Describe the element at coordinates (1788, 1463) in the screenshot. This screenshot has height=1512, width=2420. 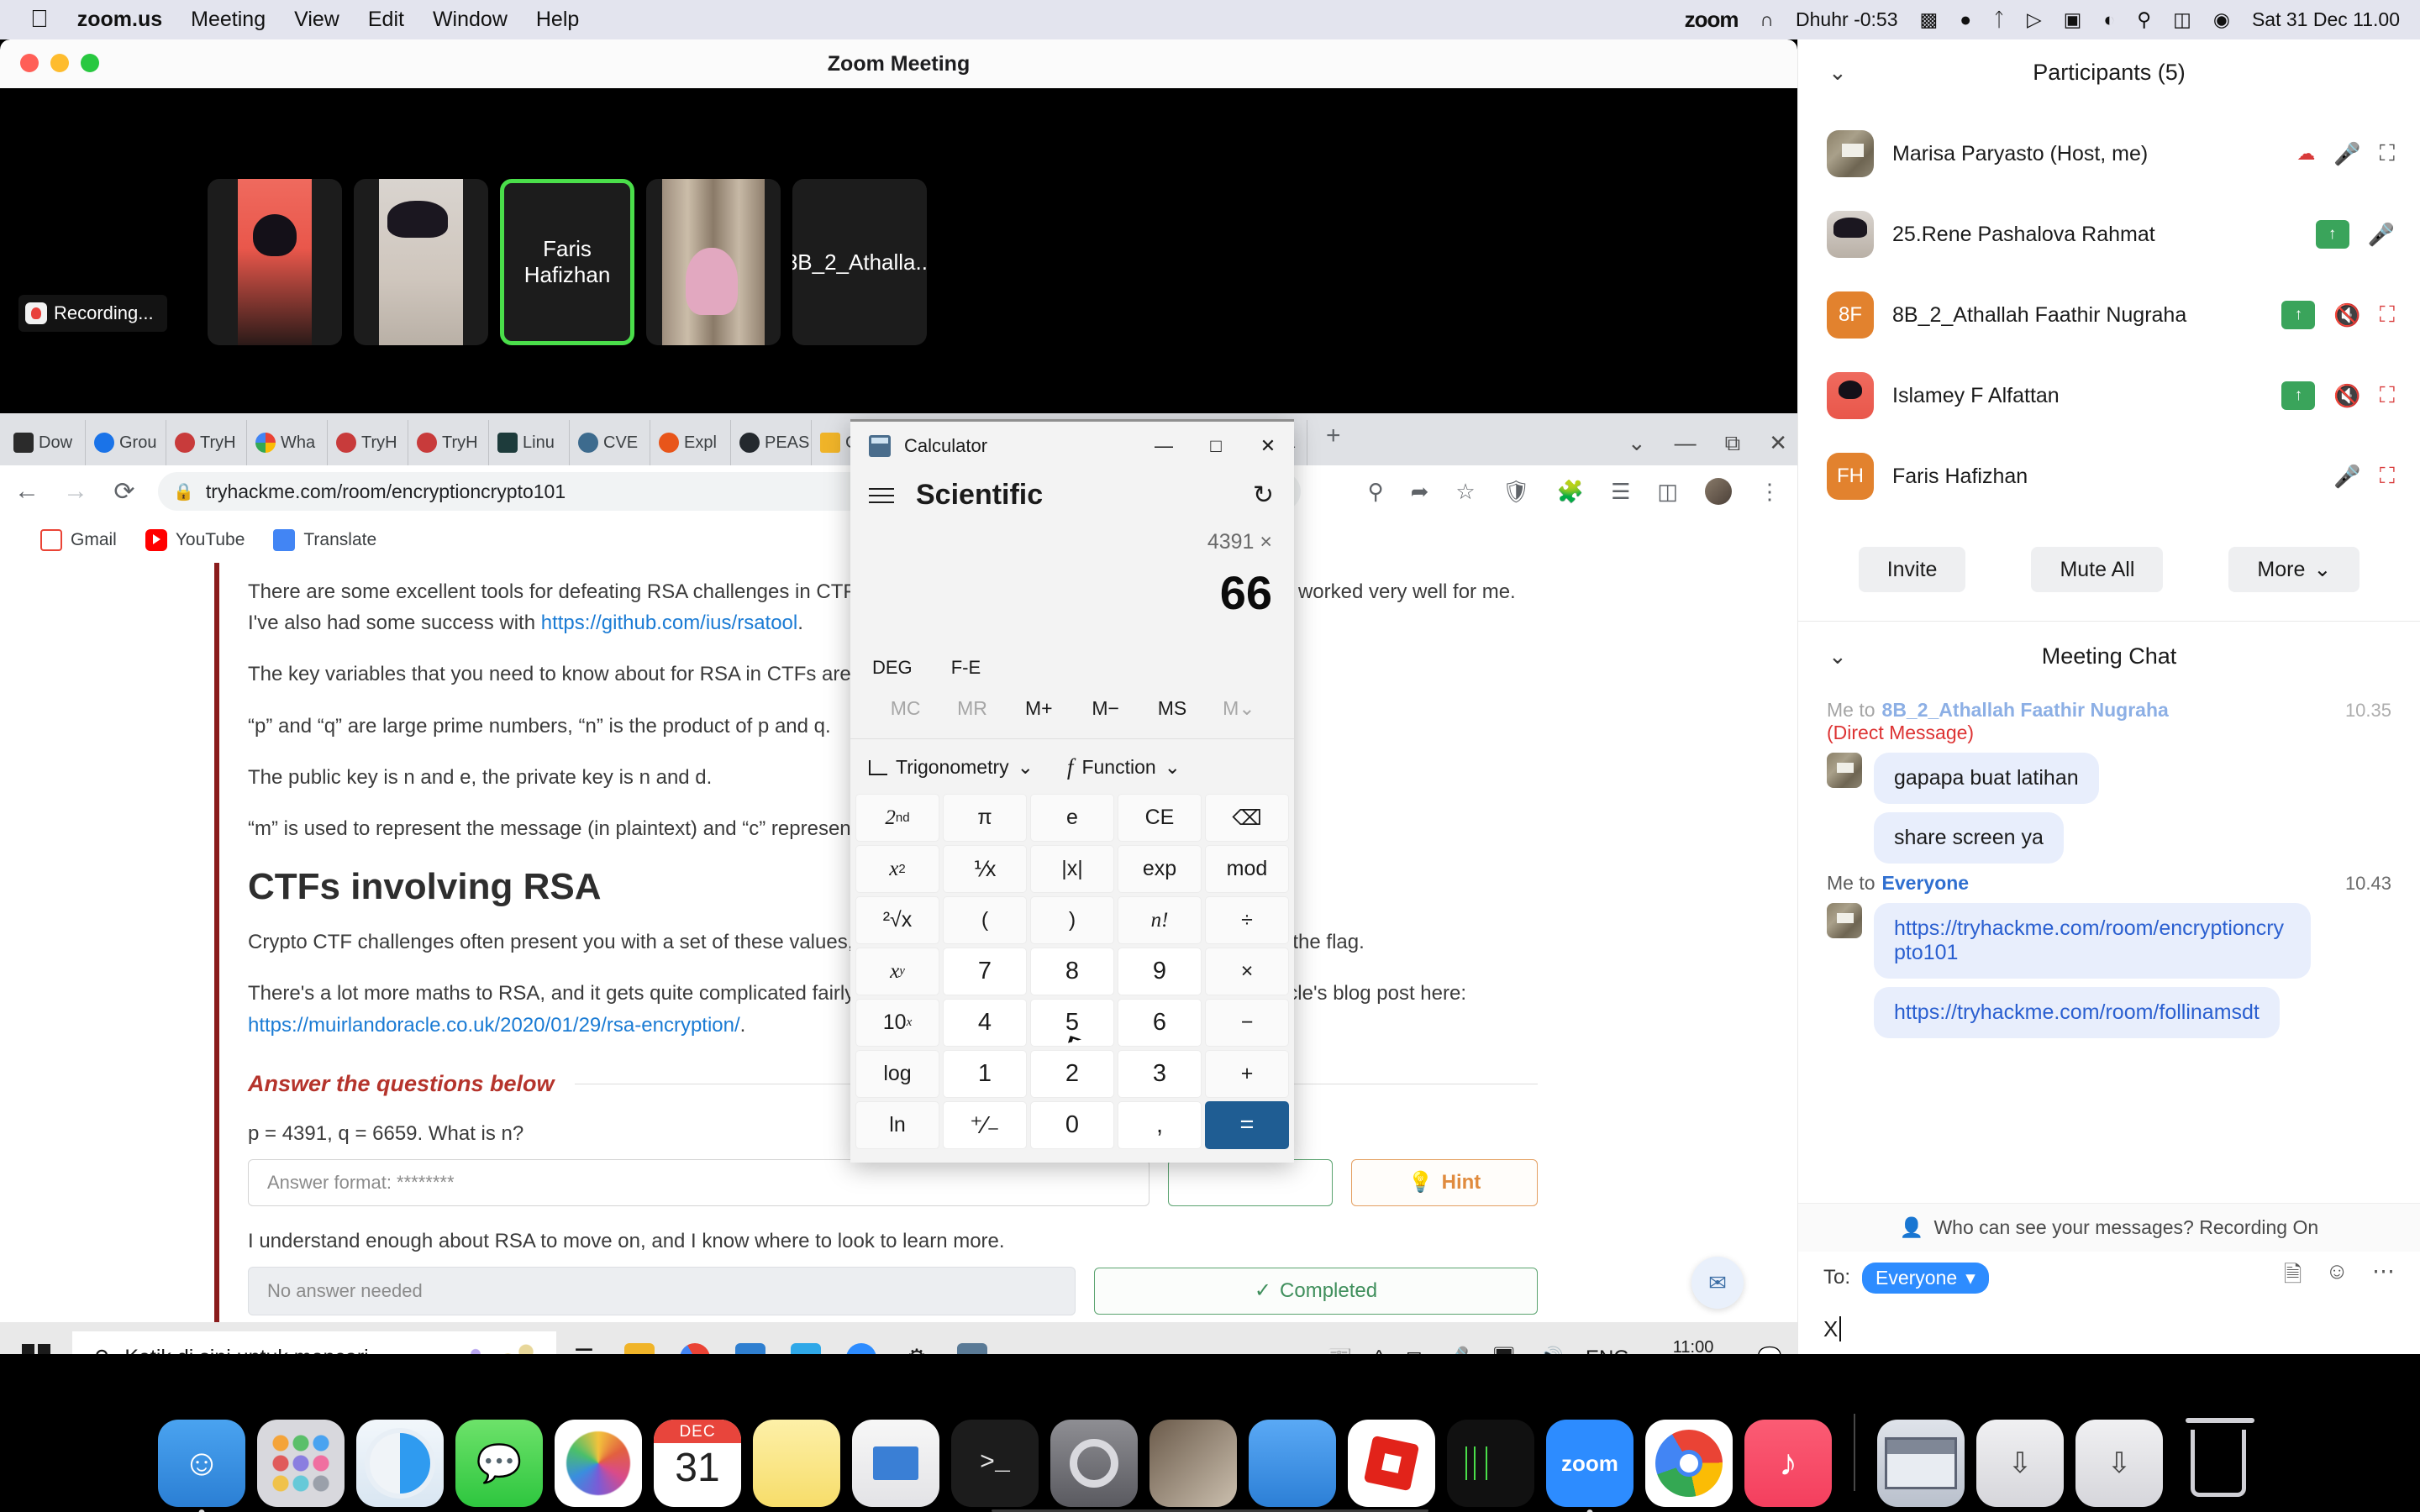
I see `dock-app-music: ♪` at that location.